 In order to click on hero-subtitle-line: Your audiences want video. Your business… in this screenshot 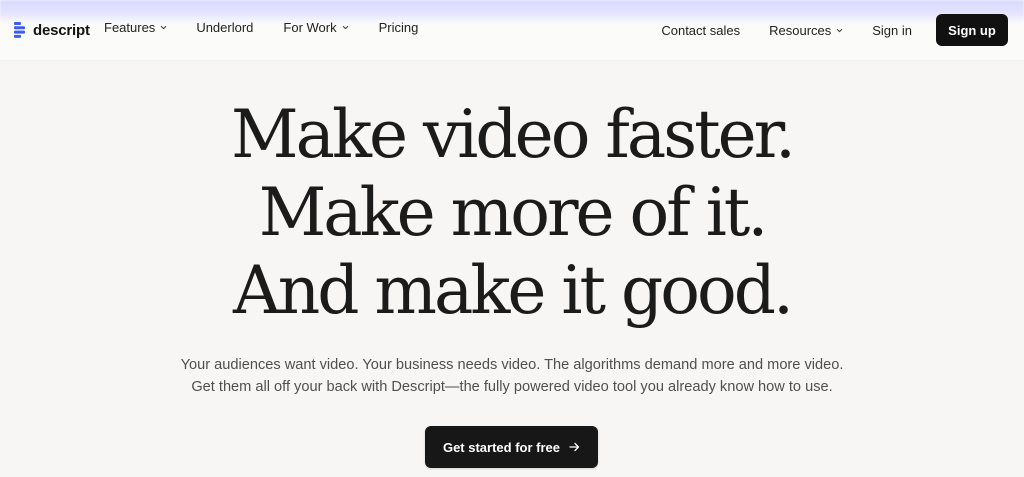, I will do `click(512, 365)`.